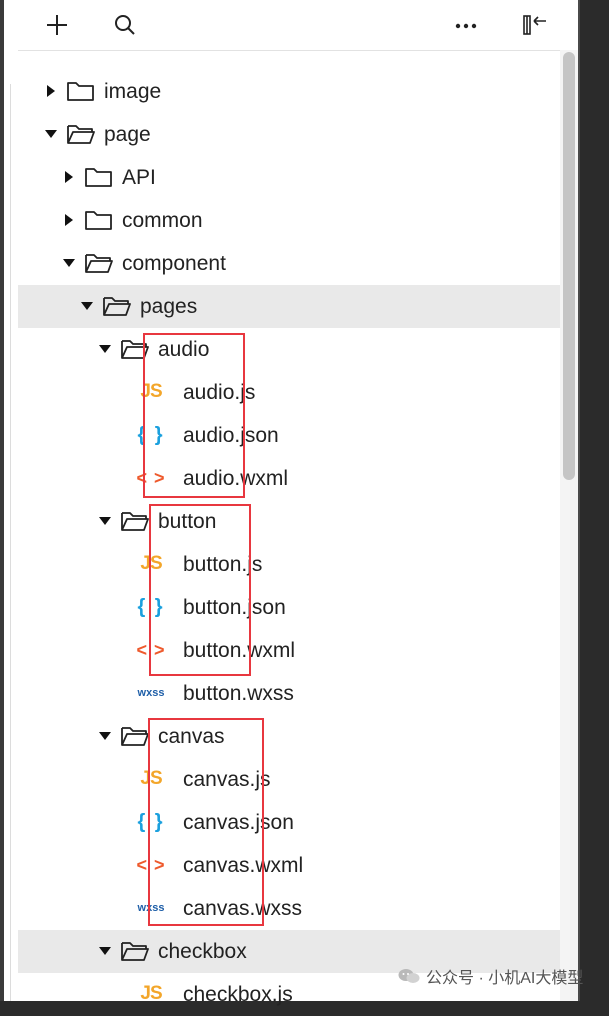 The image size is (609, 1016). What do you see at coordinates (290, 220) in the screenshot?
I see `folder-row-common: common` at bounding box center [290, 220].